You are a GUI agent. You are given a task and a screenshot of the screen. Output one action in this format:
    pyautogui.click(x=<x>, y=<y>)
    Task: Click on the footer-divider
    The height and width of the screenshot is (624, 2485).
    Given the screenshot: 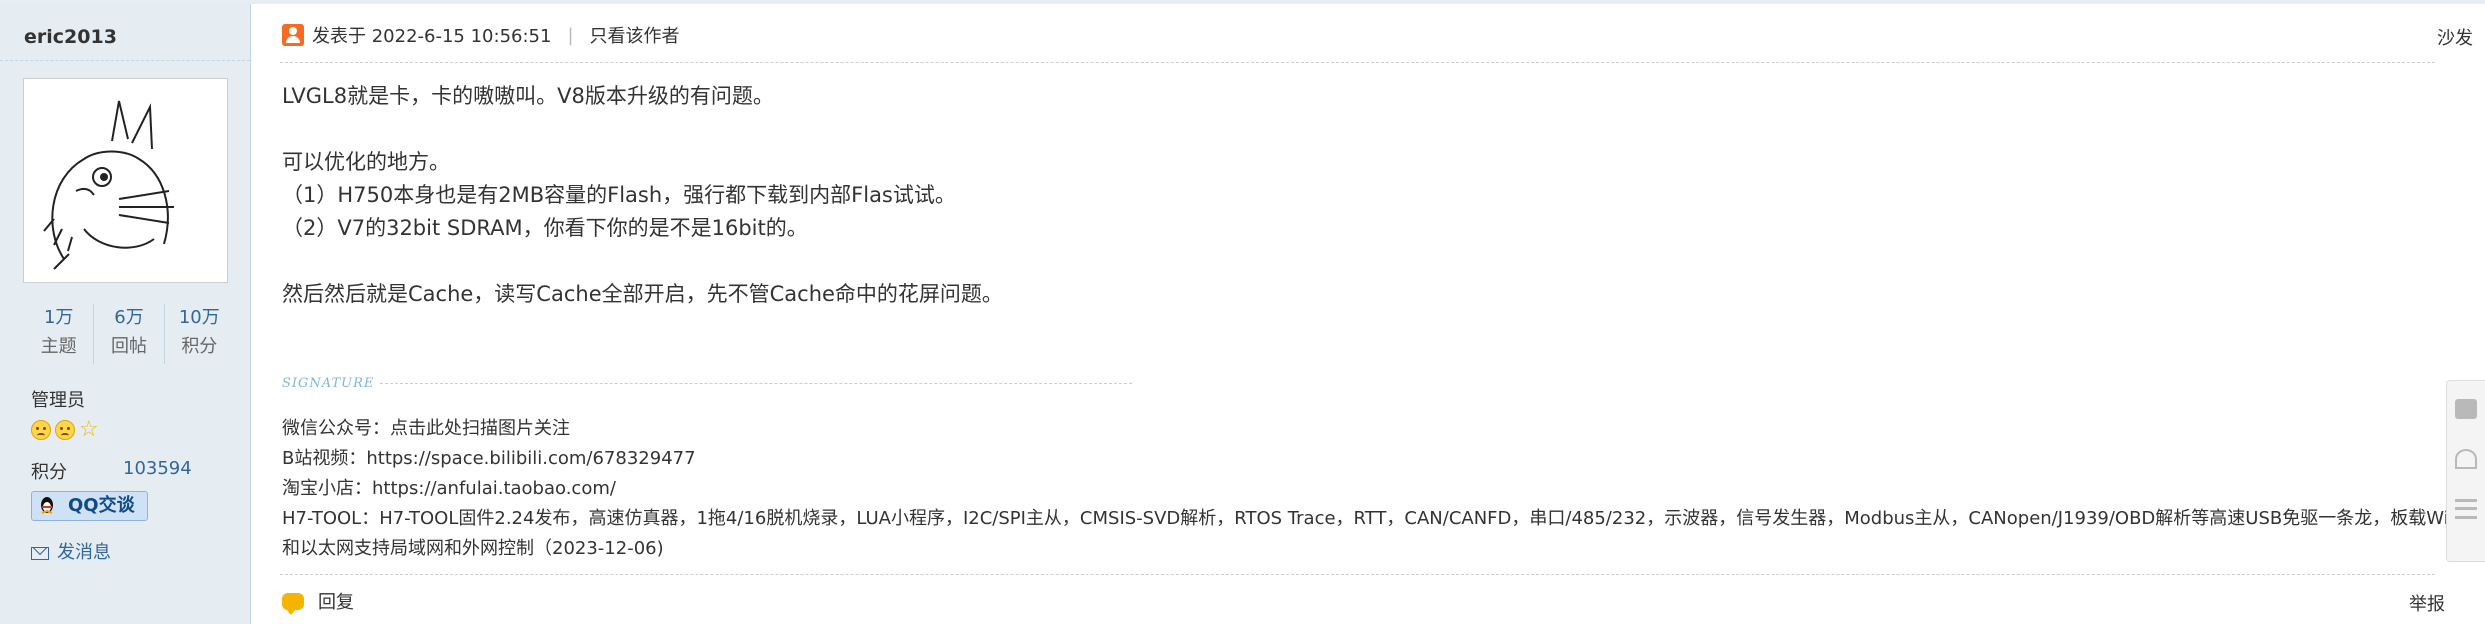 What is the action you would take?
    pyautogui.click(x=1357, y=574)
    